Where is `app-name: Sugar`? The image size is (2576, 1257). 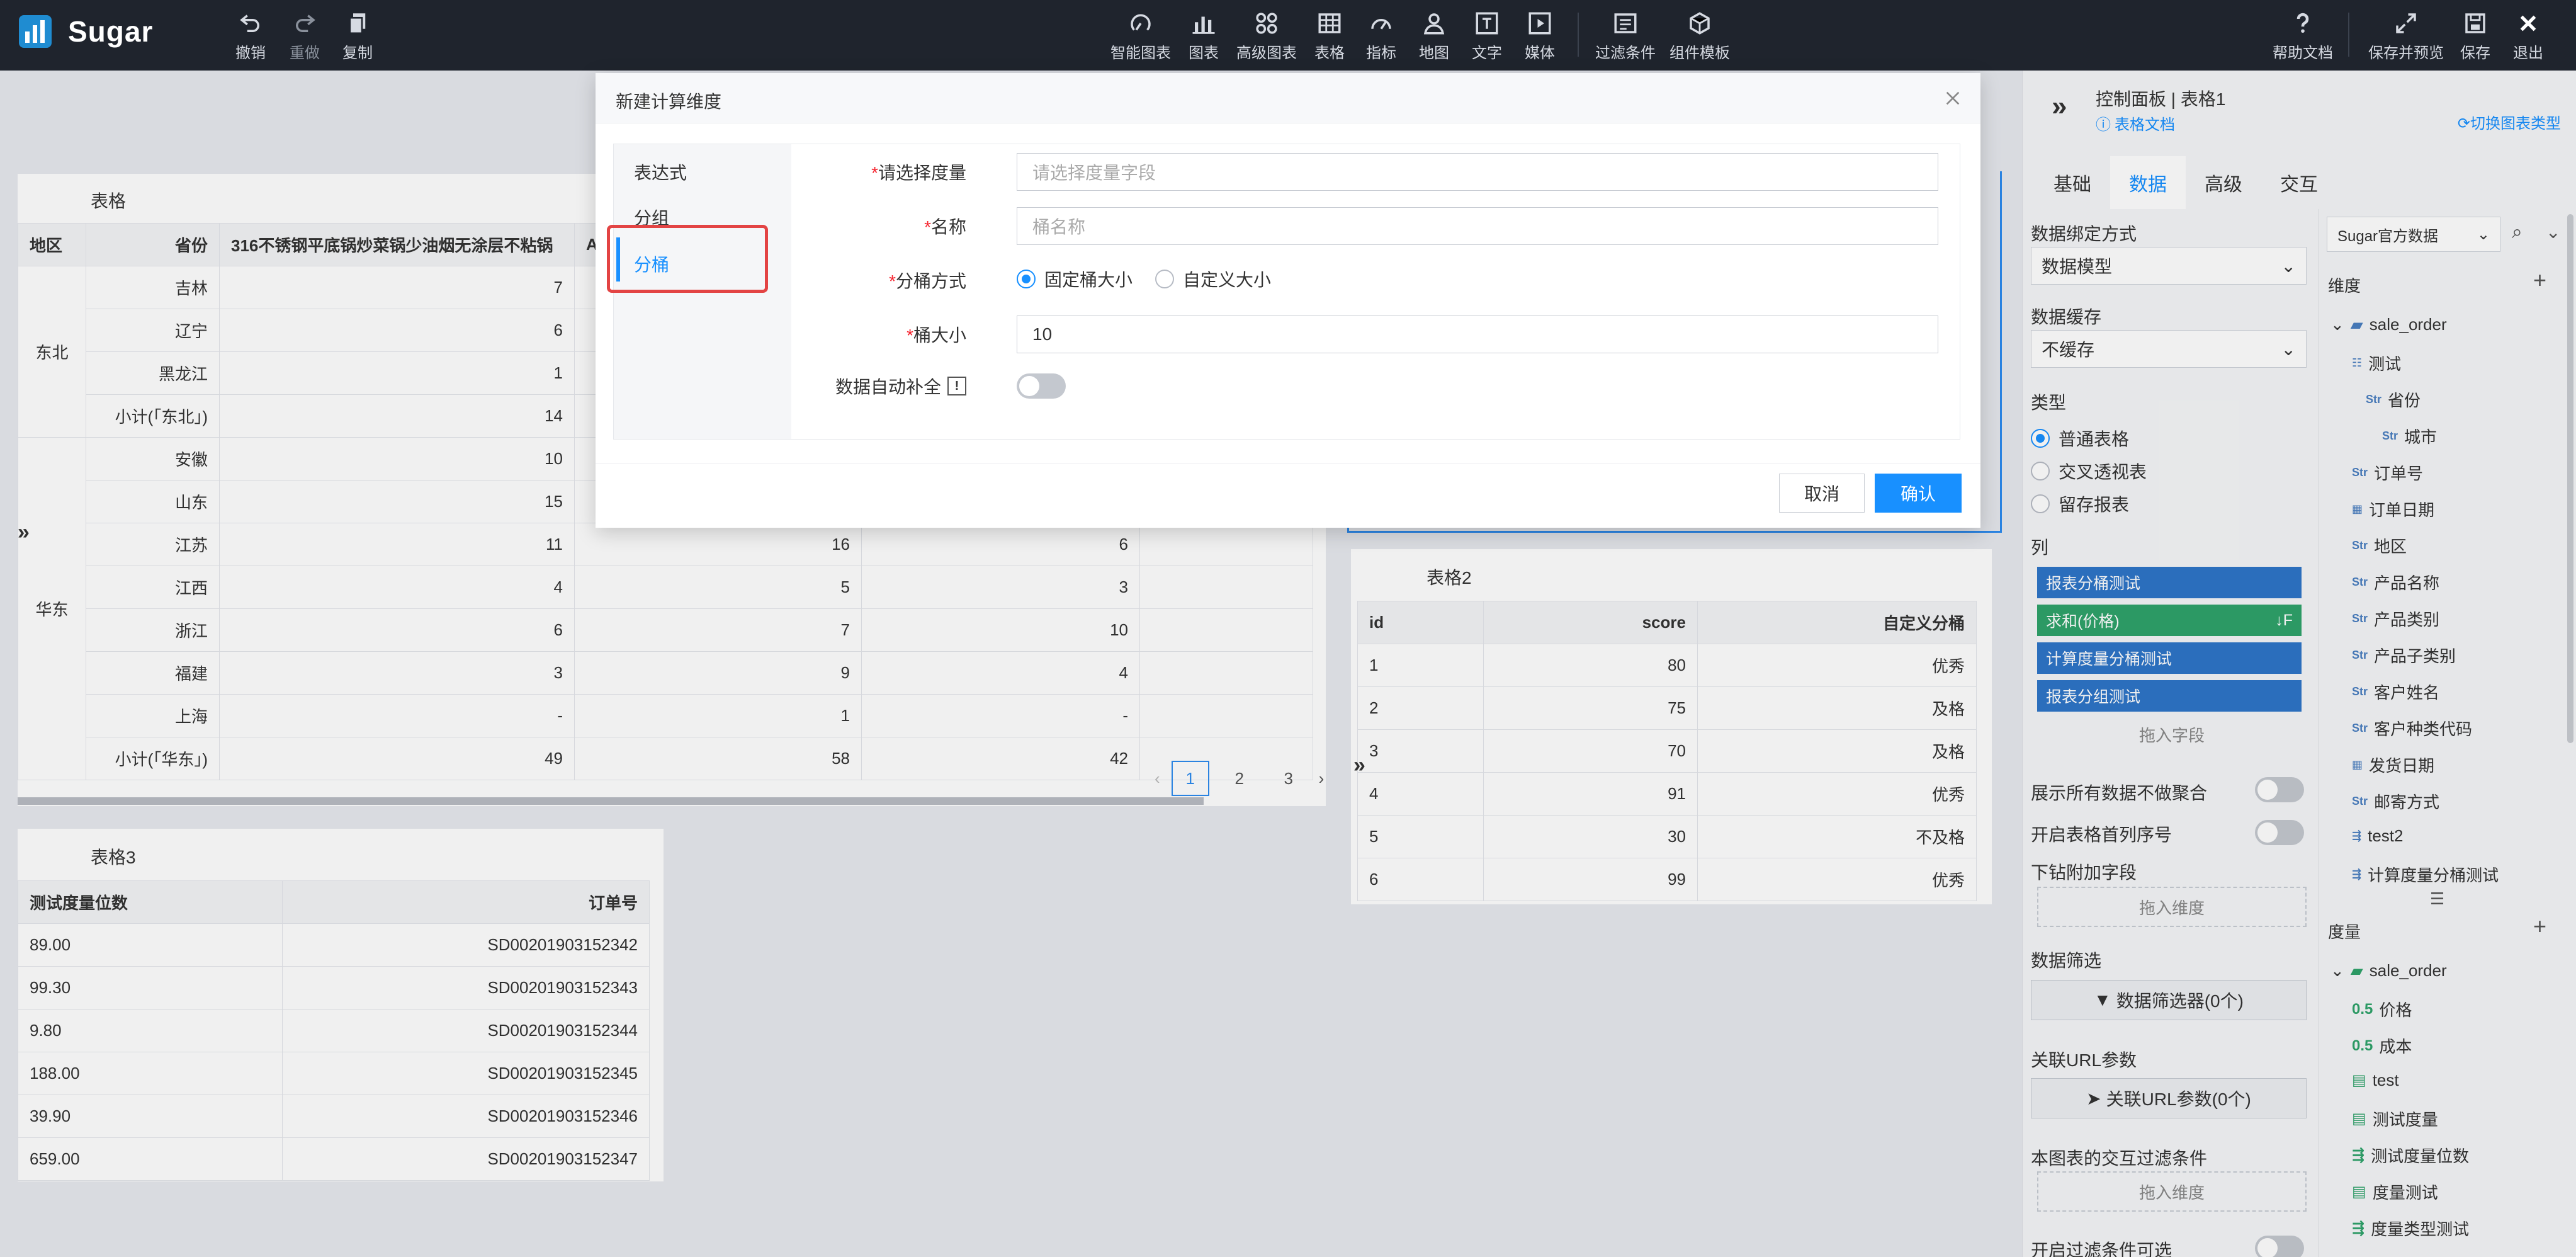
app-name: Sugar is located at coordinates (111, 32).